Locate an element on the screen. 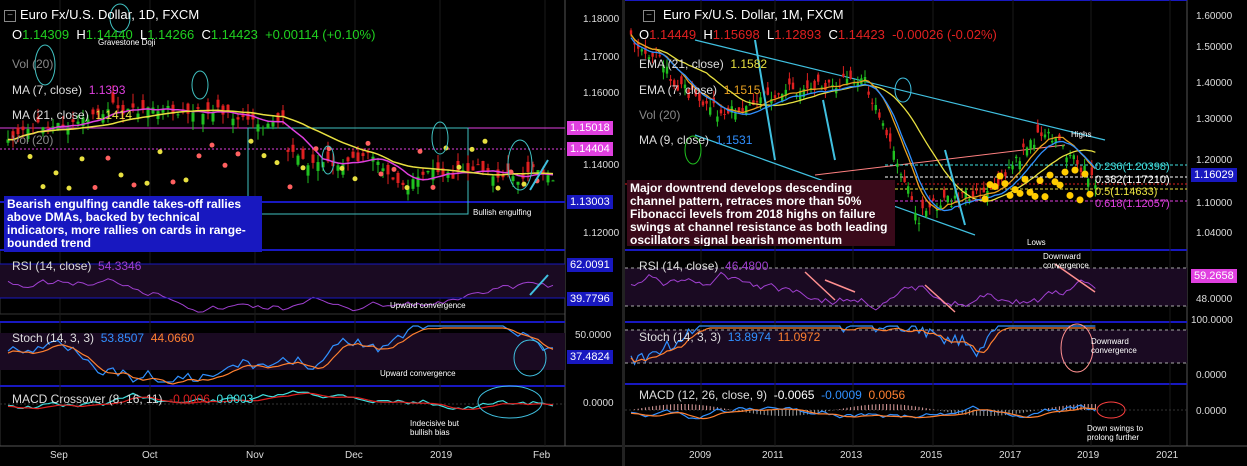 Image resolution: width=1247 pixels, height=466 pixels. note-lows: Lows is located at coordinates (1036, 242).